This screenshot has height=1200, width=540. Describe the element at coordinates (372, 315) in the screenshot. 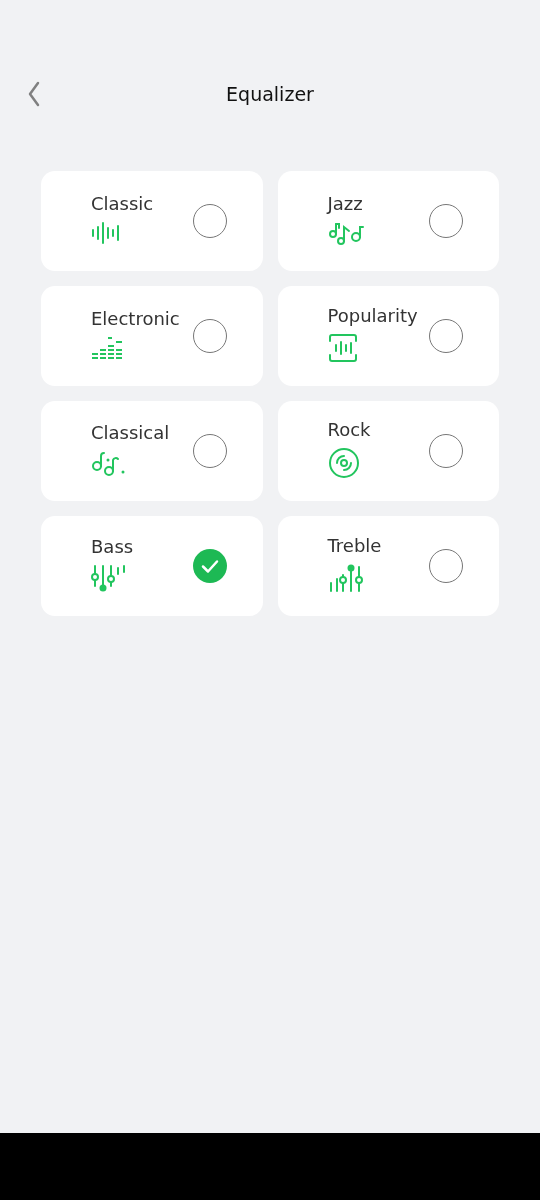

I see `preset-label: Popularity` at that location.